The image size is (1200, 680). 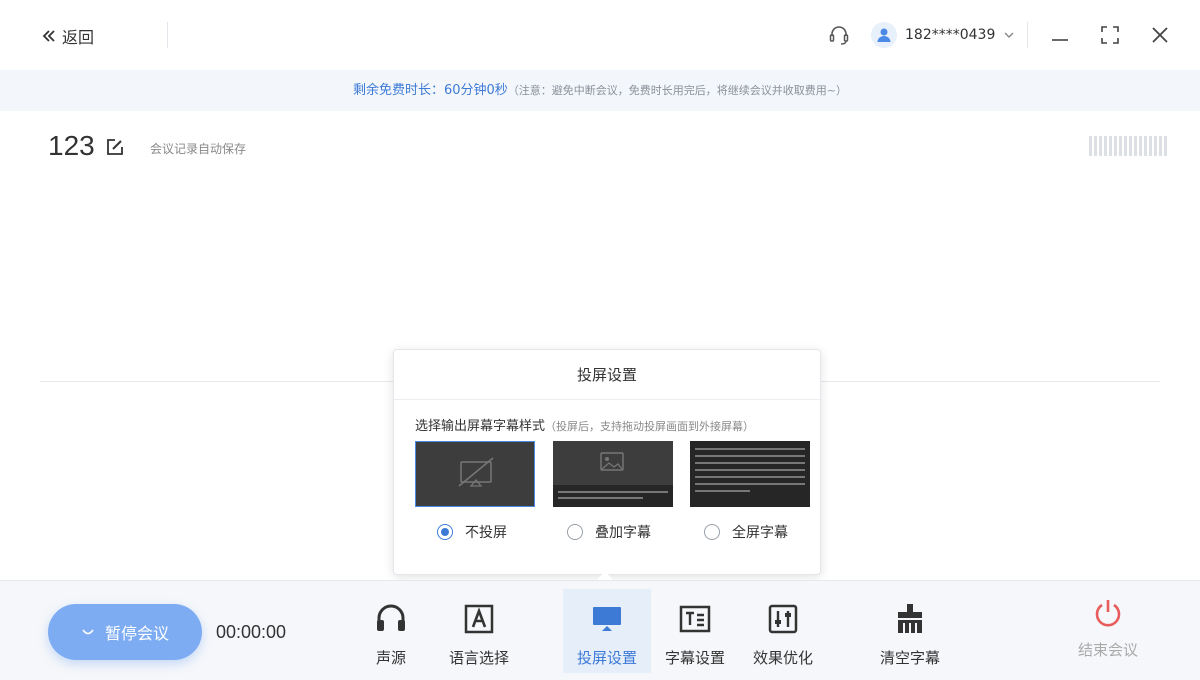 I want to click on back-label: 返回, so click(x=78, y=36).